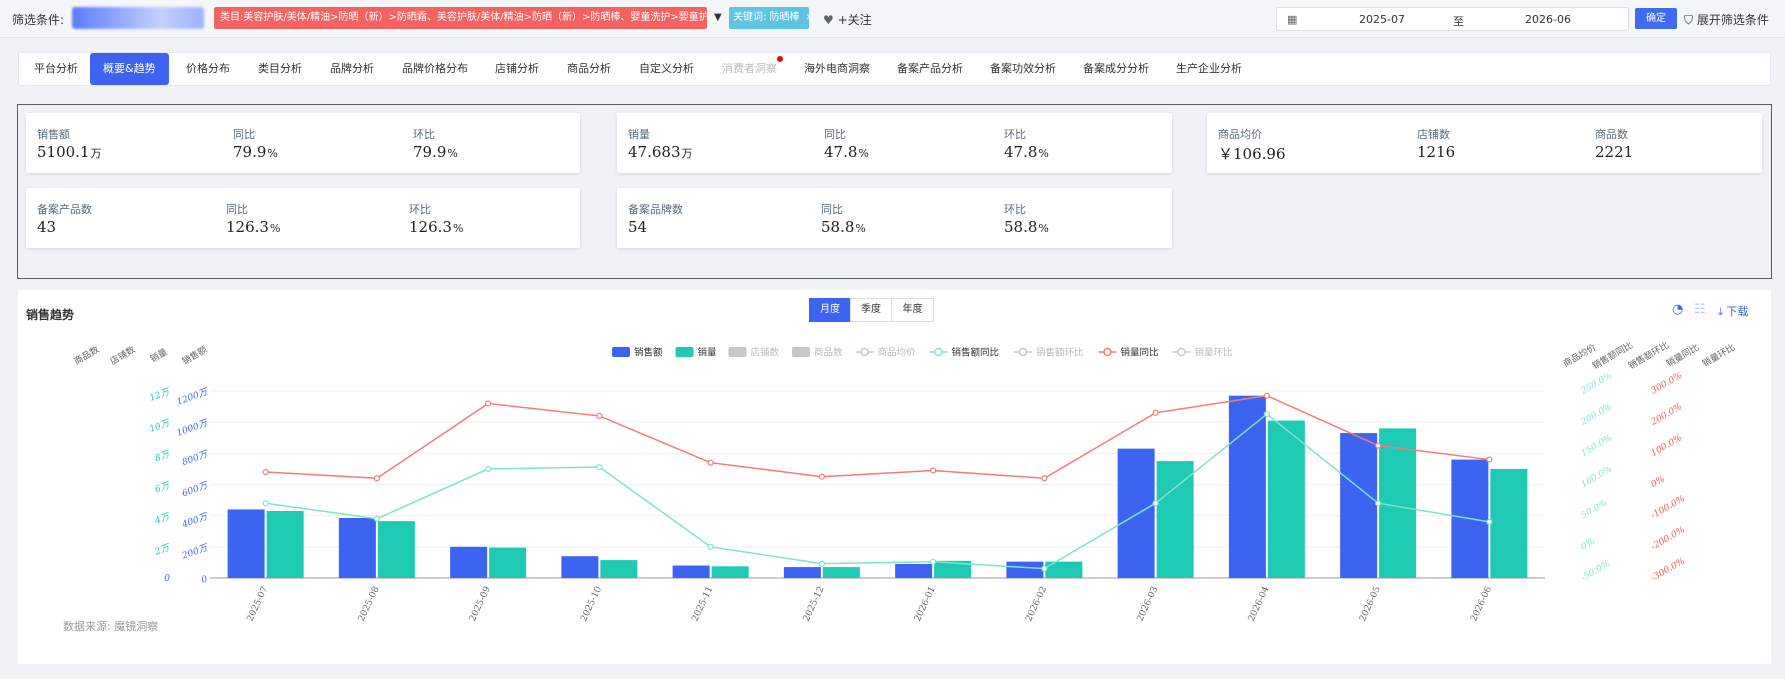  What do you see at coordinates (1209, 69) in the screenshot?
I see `tab-manufacturers: 生产企业分析` at bounding box center [1209, 69].